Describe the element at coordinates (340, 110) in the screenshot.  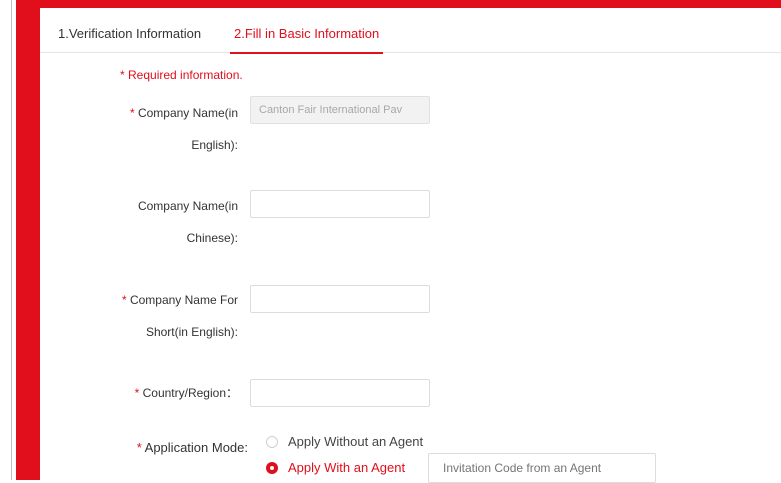
I see `company-name-en-input` at that location.